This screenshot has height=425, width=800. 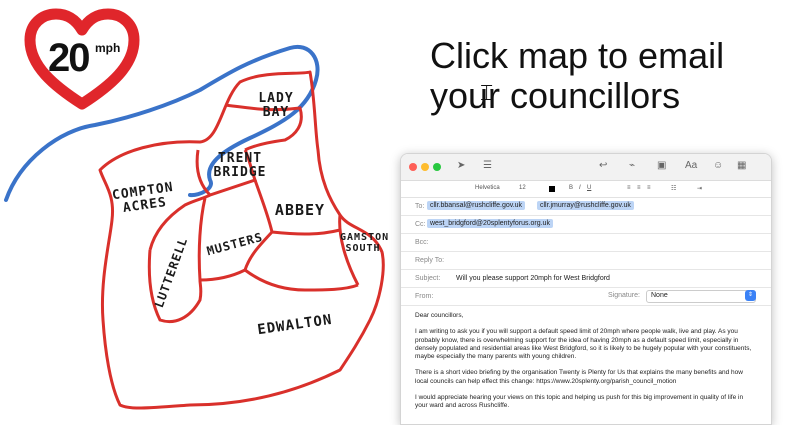 What do you see at coordinates (750, 295) in the screenshot?
I see `chevron-updown-icon: ⇕` at bounding box center [750, 295].